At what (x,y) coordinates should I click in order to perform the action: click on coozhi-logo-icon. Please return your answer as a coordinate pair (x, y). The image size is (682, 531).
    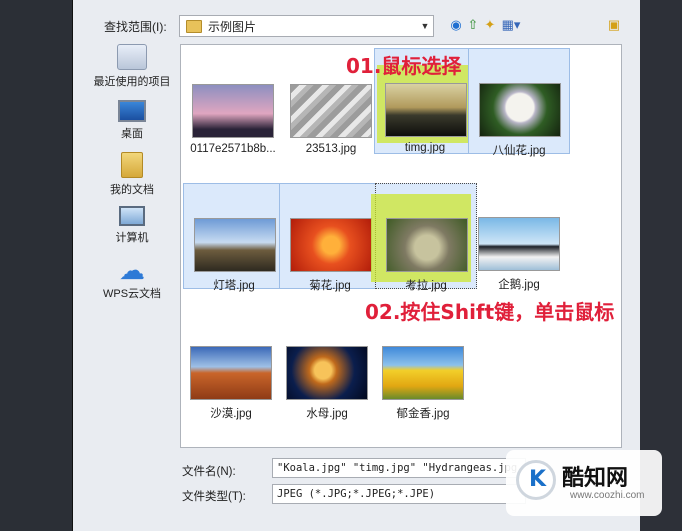
    Looking at the image, I should click on (536, 480).